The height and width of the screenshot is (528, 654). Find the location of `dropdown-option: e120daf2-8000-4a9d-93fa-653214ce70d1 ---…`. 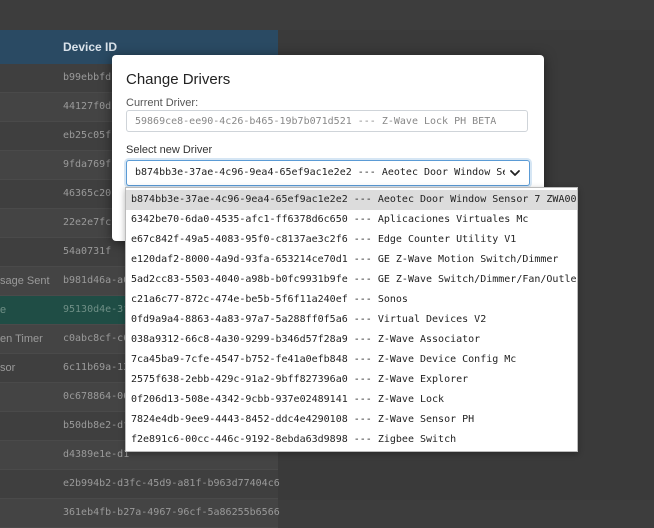

dropdown-option: e120daf2-8000-4a9d-93fa-653214ce70d1 ---… is located at coordinates (351, 260).